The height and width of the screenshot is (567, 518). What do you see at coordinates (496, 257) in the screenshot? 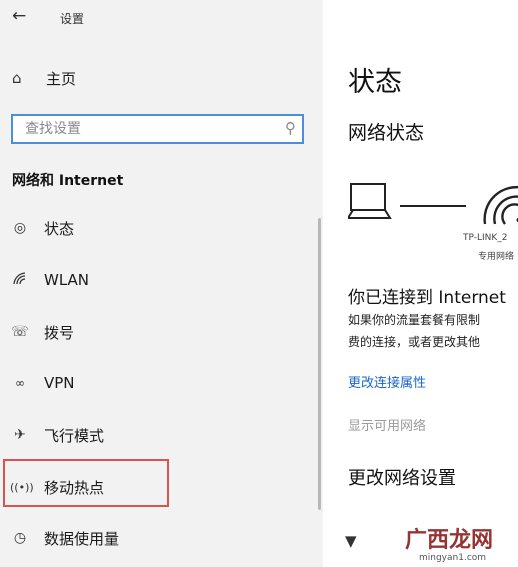
I see `network-type: 专用网络` at bounding box center [496, 257].